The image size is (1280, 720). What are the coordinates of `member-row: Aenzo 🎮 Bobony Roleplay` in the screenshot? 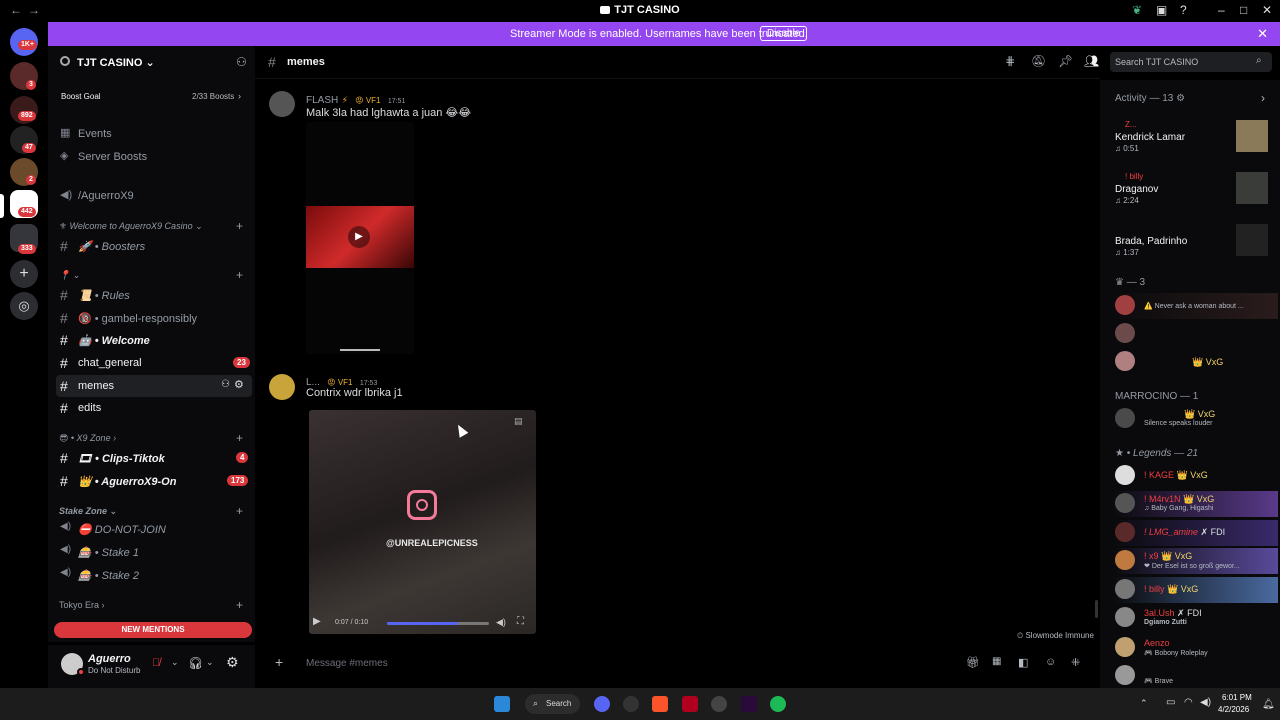 It's located at (1195, 648).